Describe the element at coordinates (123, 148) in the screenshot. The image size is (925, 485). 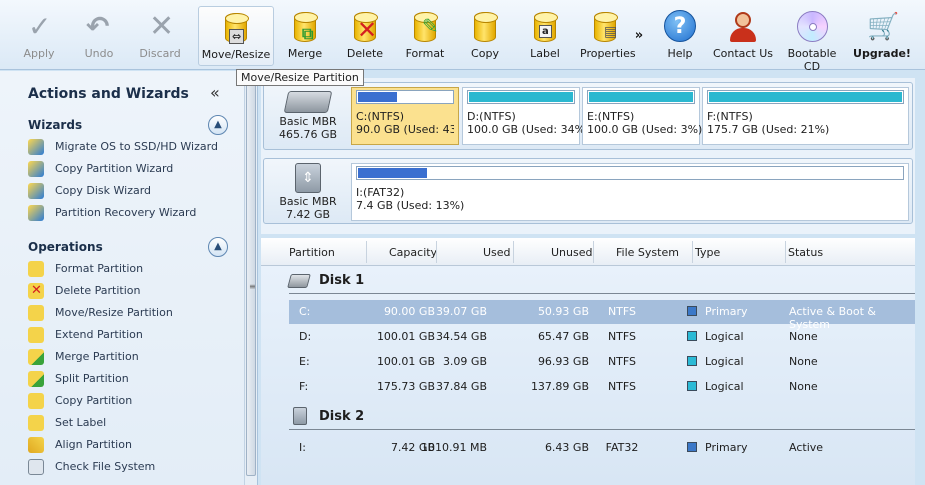
I see `wizard-migrate-os: Migrate OS to SSD/HD Wizard` at that location.